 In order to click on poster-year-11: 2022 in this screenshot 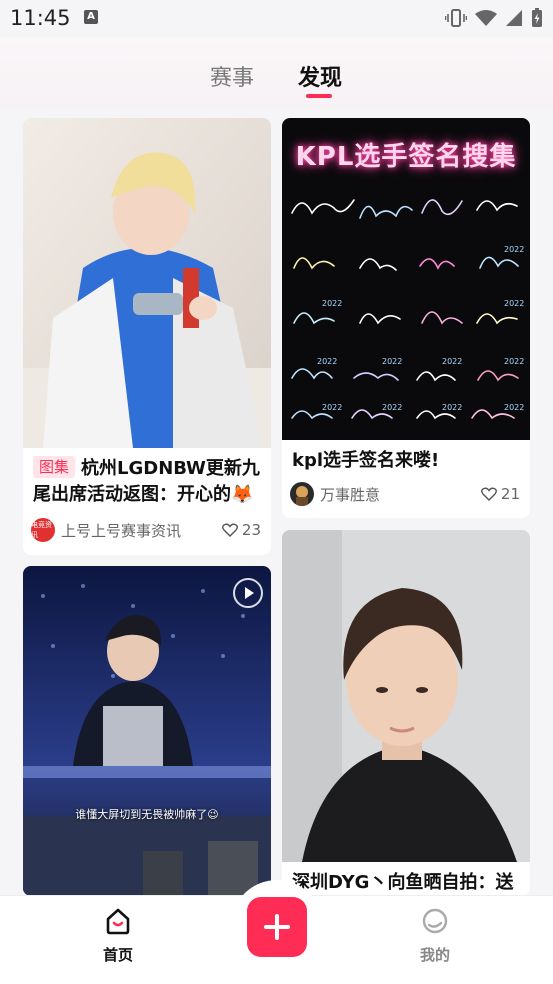, I will do `click(514, 407)`.